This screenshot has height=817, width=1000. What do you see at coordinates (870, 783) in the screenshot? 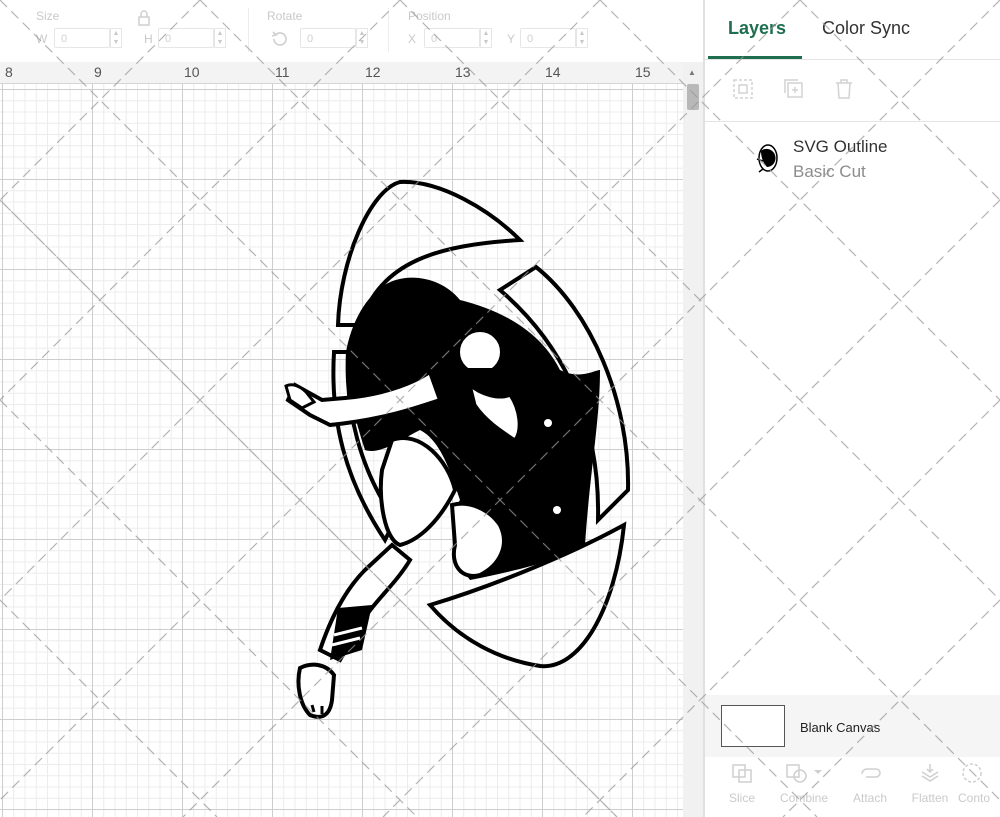
I see `attach-button: Attach` at bounding box center [870, 783].